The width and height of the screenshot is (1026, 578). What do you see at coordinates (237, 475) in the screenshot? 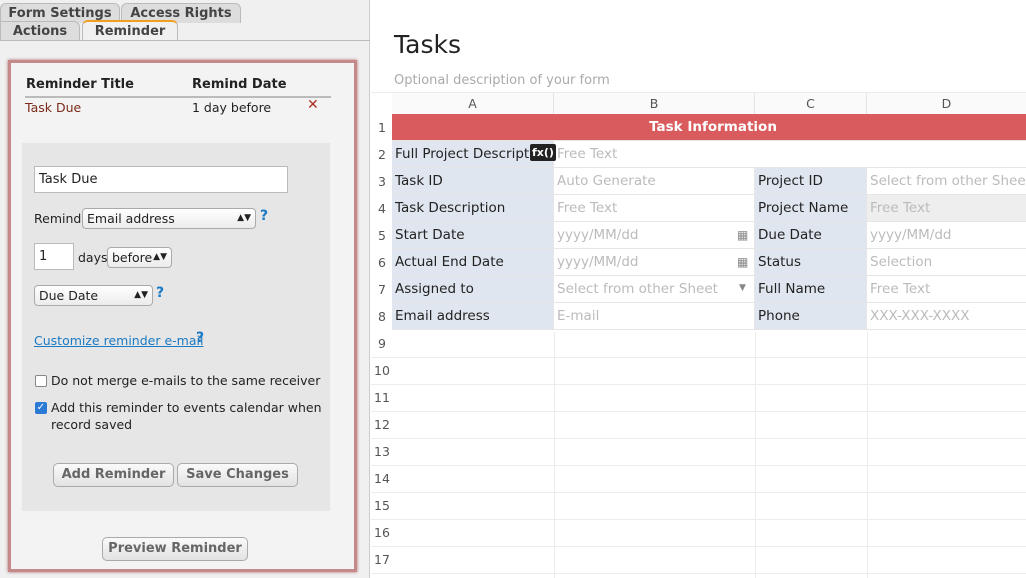
I see `save-changes-button: Save Changes` at bounding box center [237, 475].